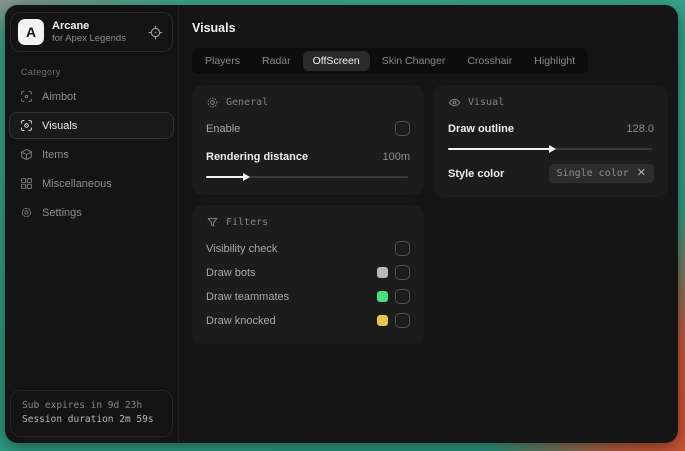  Describe the element at coordinates (402, 128) in the screenshot. I see `enable-checkbox` at that location.